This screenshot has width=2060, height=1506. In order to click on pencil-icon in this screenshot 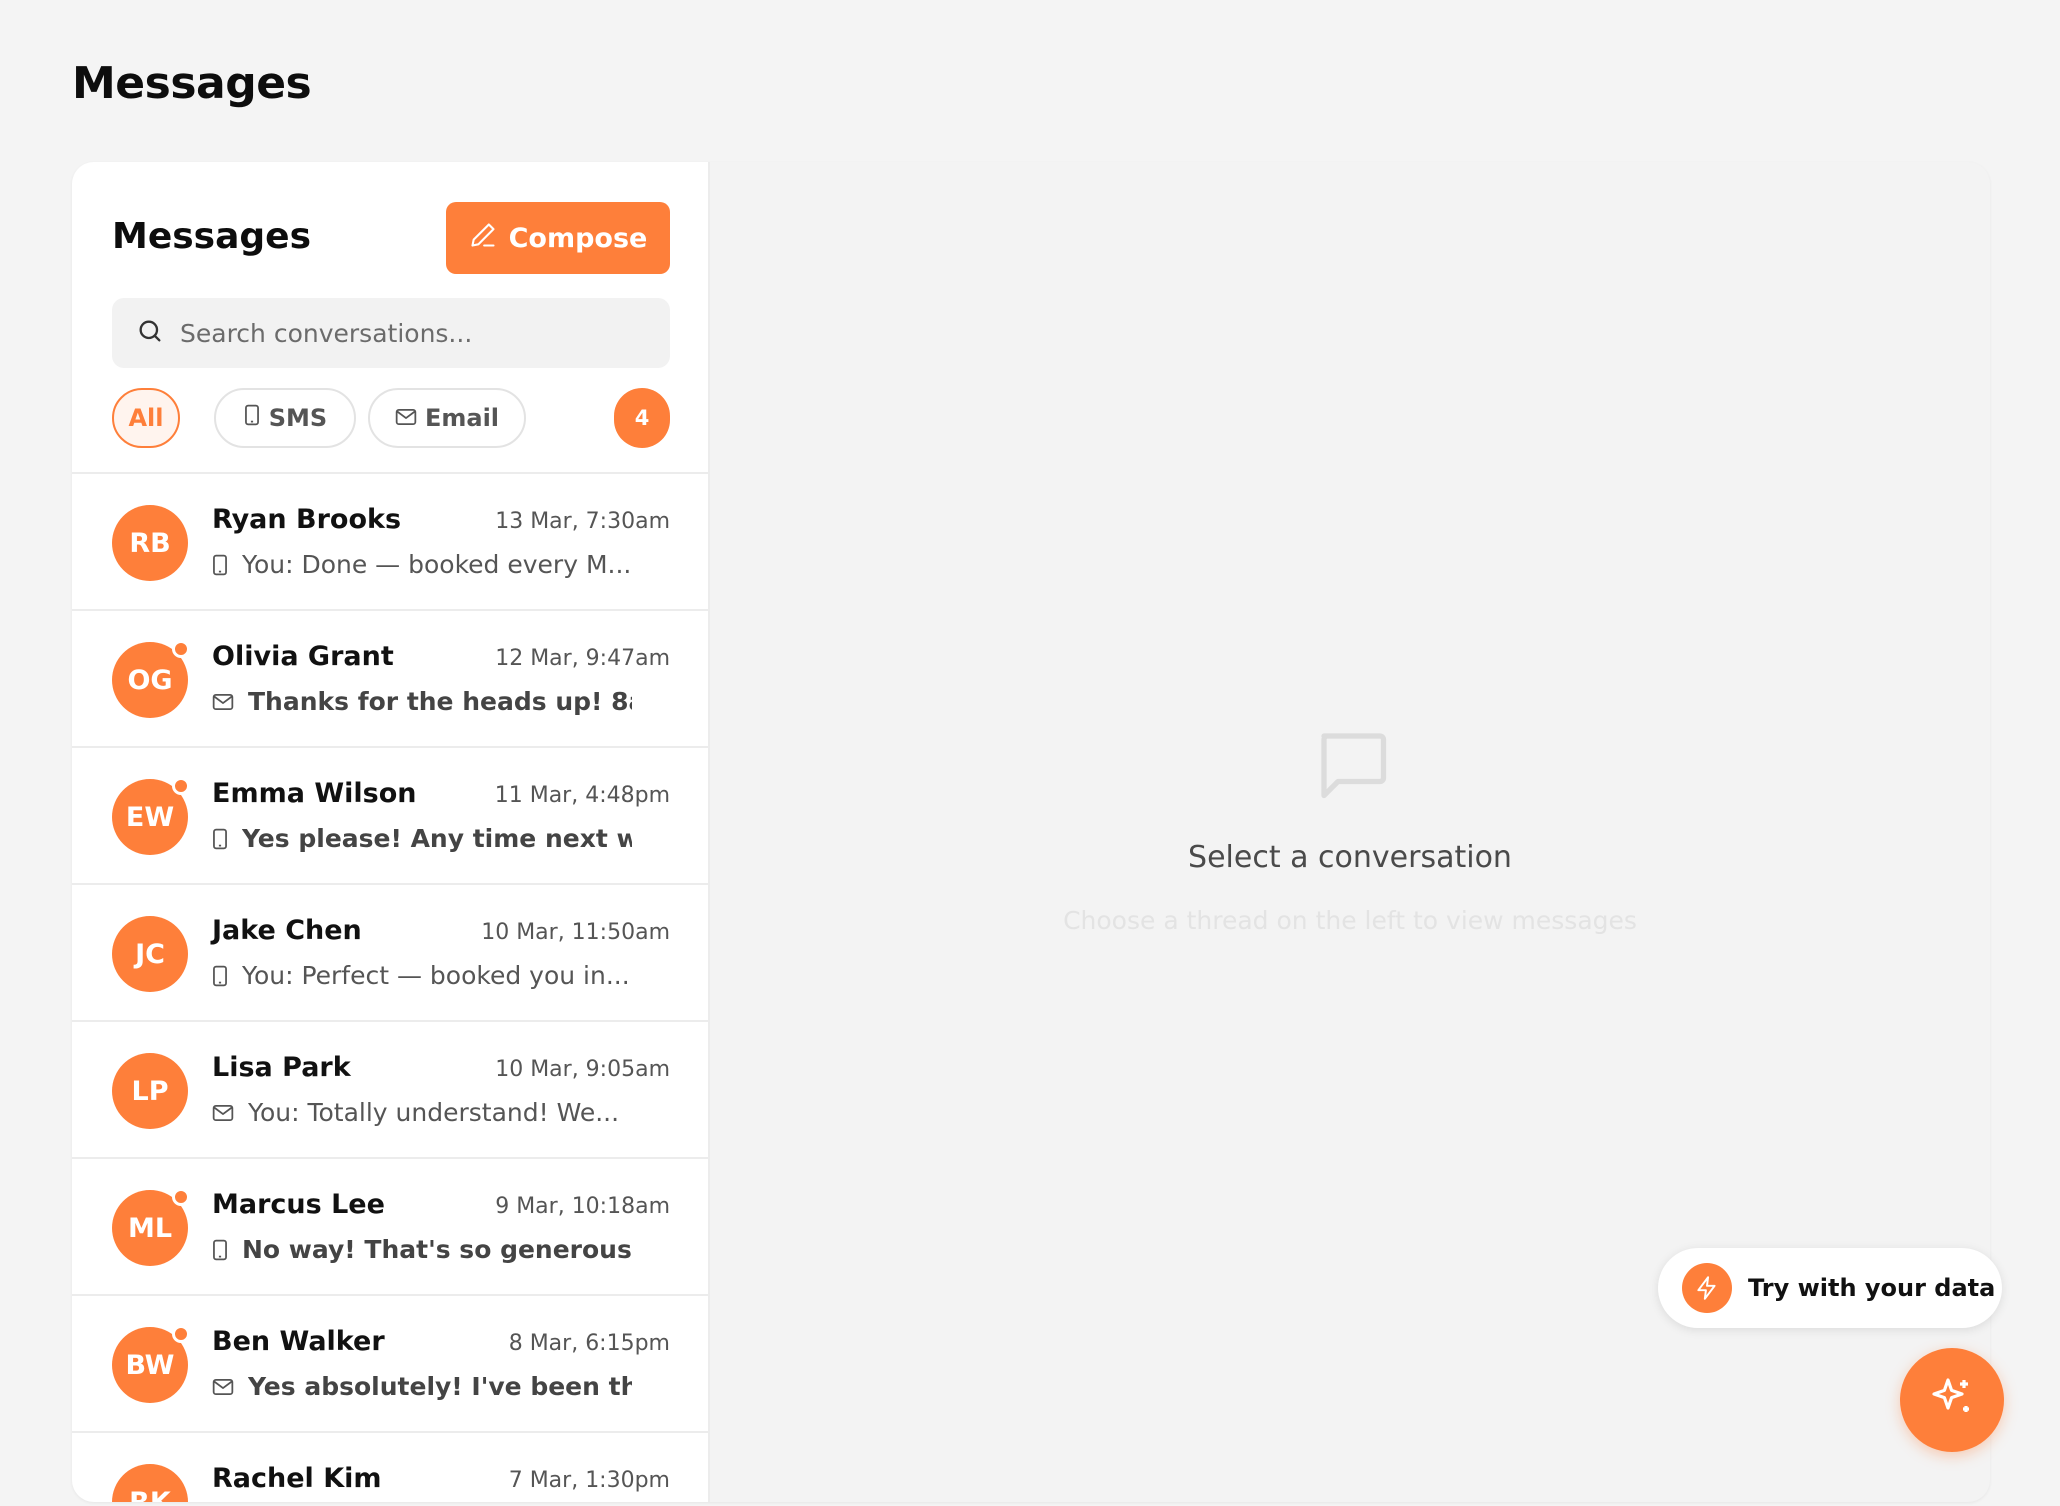, I will do `click(483, 238)`.